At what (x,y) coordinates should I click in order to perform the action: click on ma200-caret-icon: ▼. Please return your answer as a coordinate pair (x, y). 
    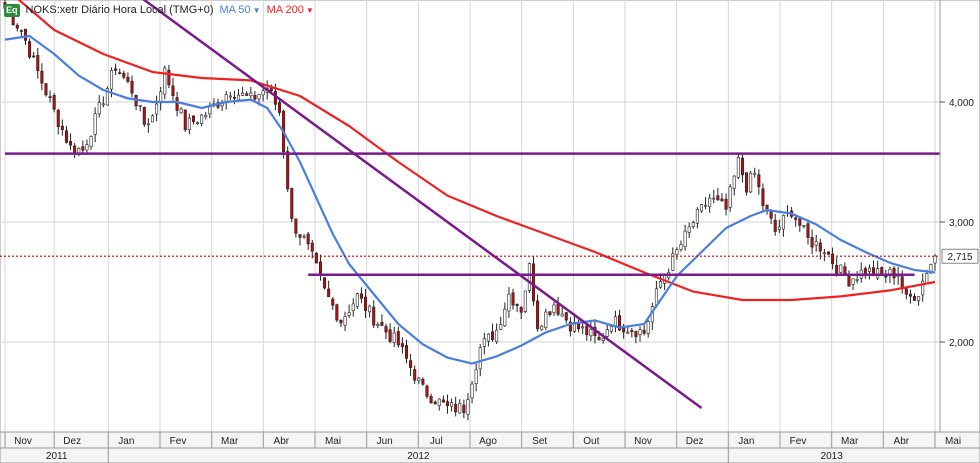
    Looking at the image, I should click on (310, 10).